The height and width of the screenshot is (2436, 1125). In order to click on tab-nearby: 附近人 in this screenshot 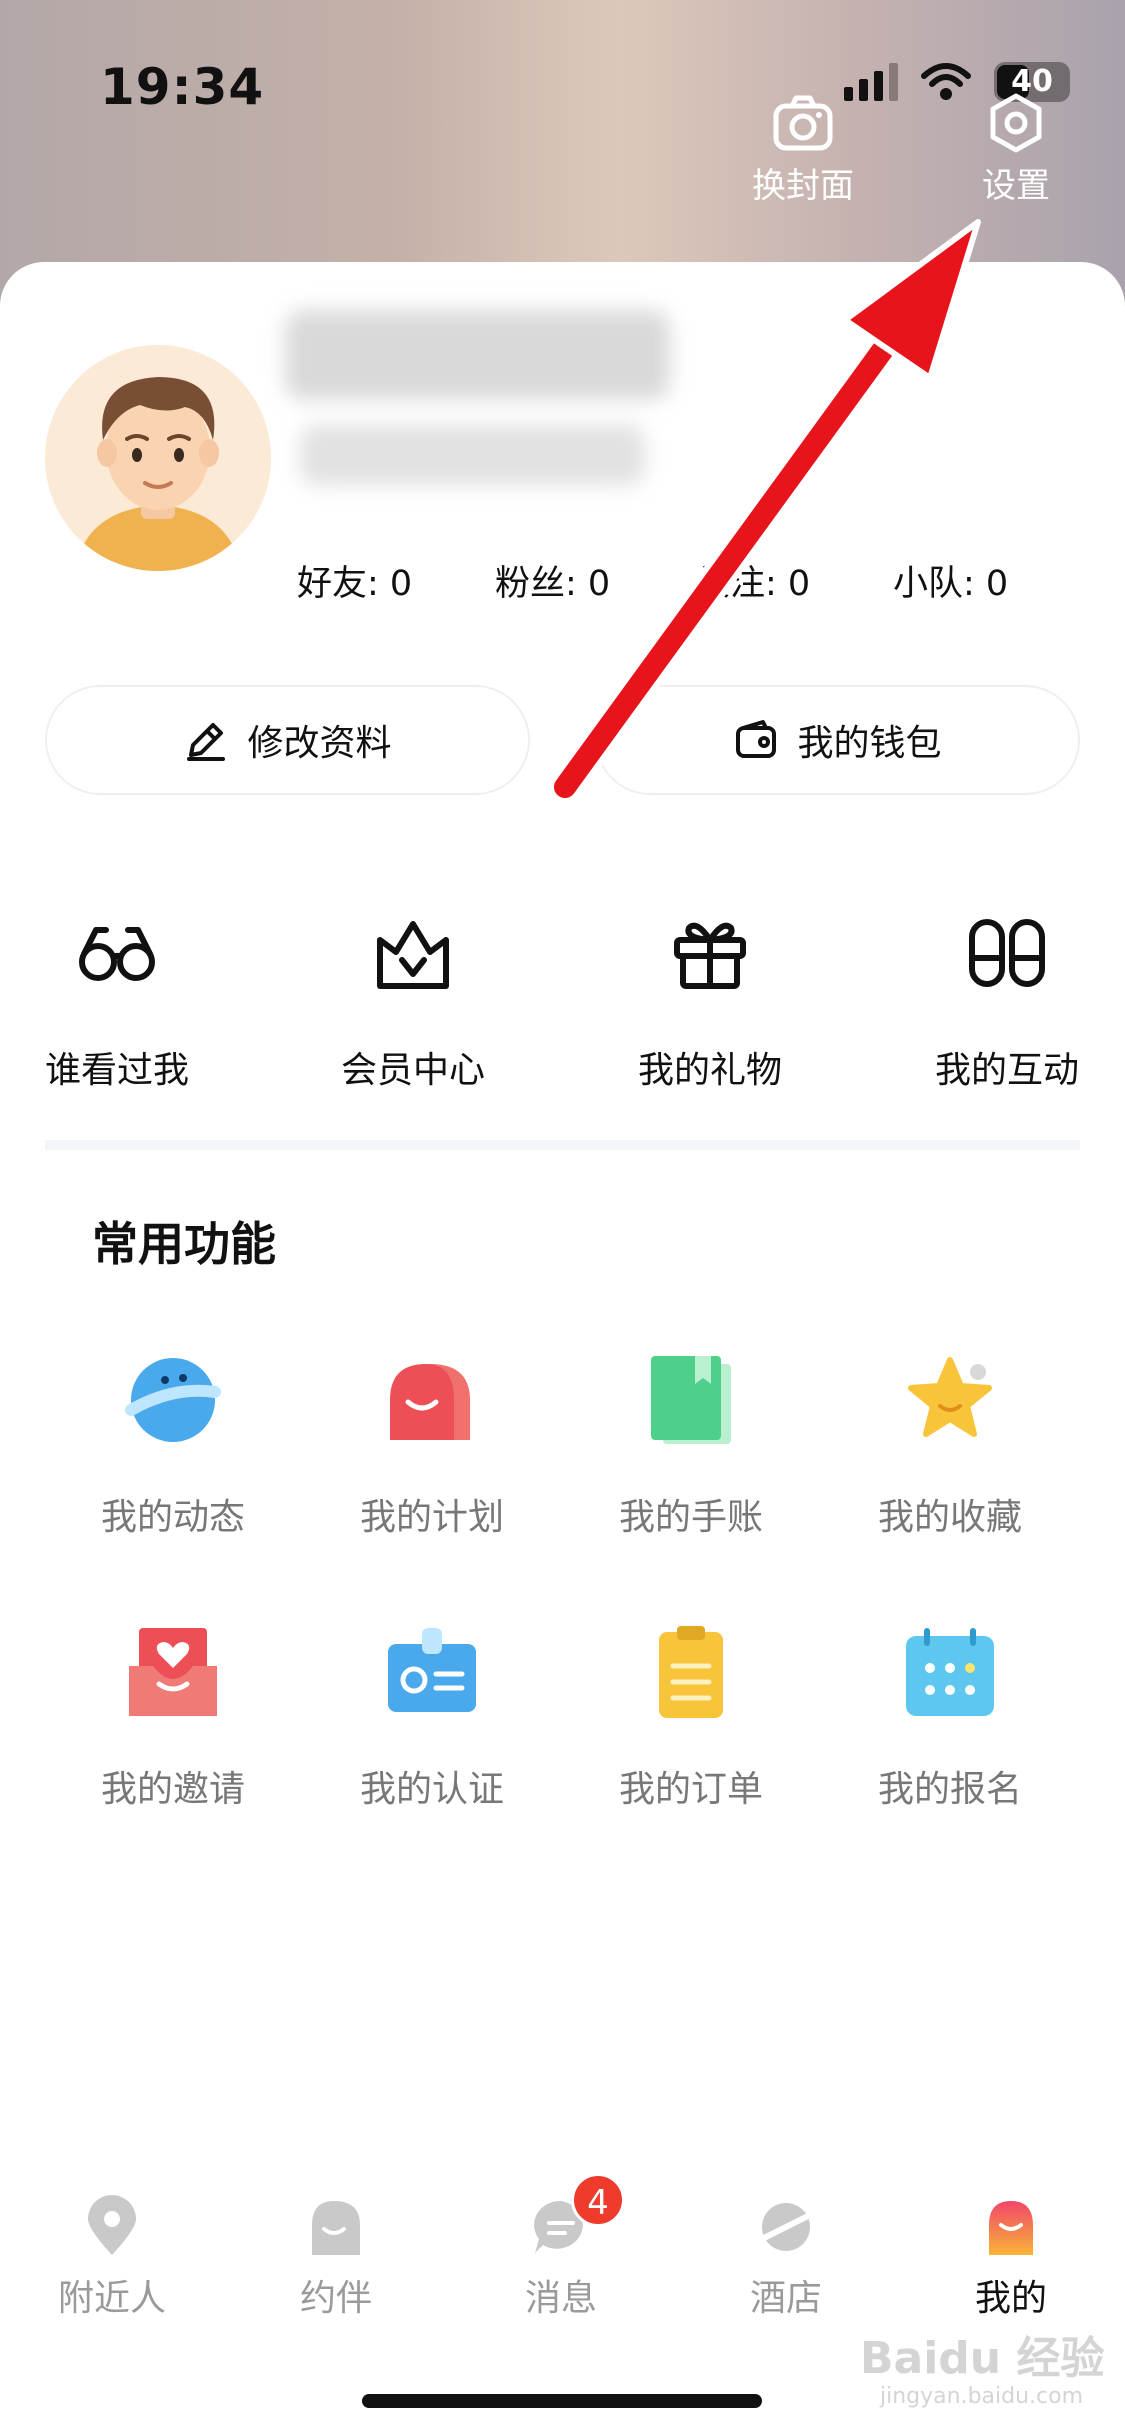, I will do `click(112, 2258)`.